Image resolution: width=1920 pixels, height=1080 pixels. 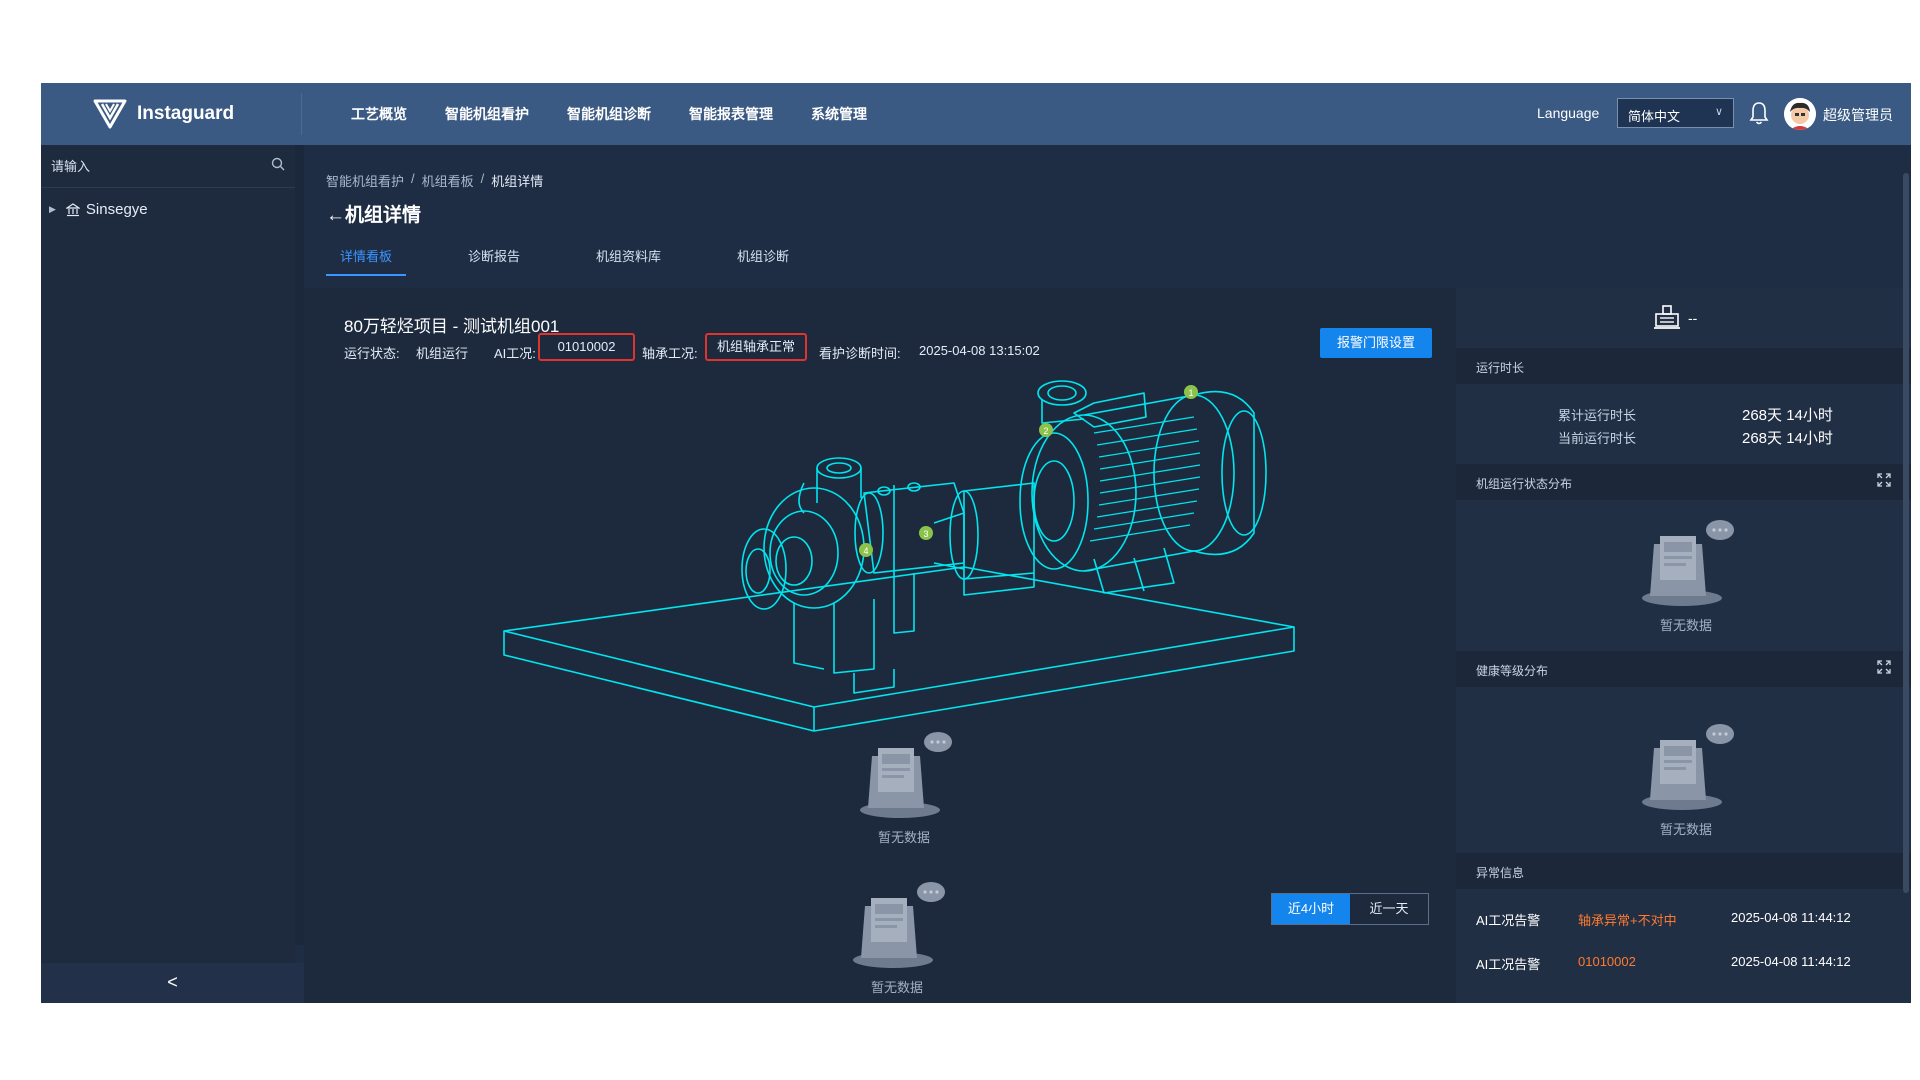 What do you see at coordinates (1693, 318) in the screenshot?
I see `right-header-value: --` at bounding box center [1693, 318].